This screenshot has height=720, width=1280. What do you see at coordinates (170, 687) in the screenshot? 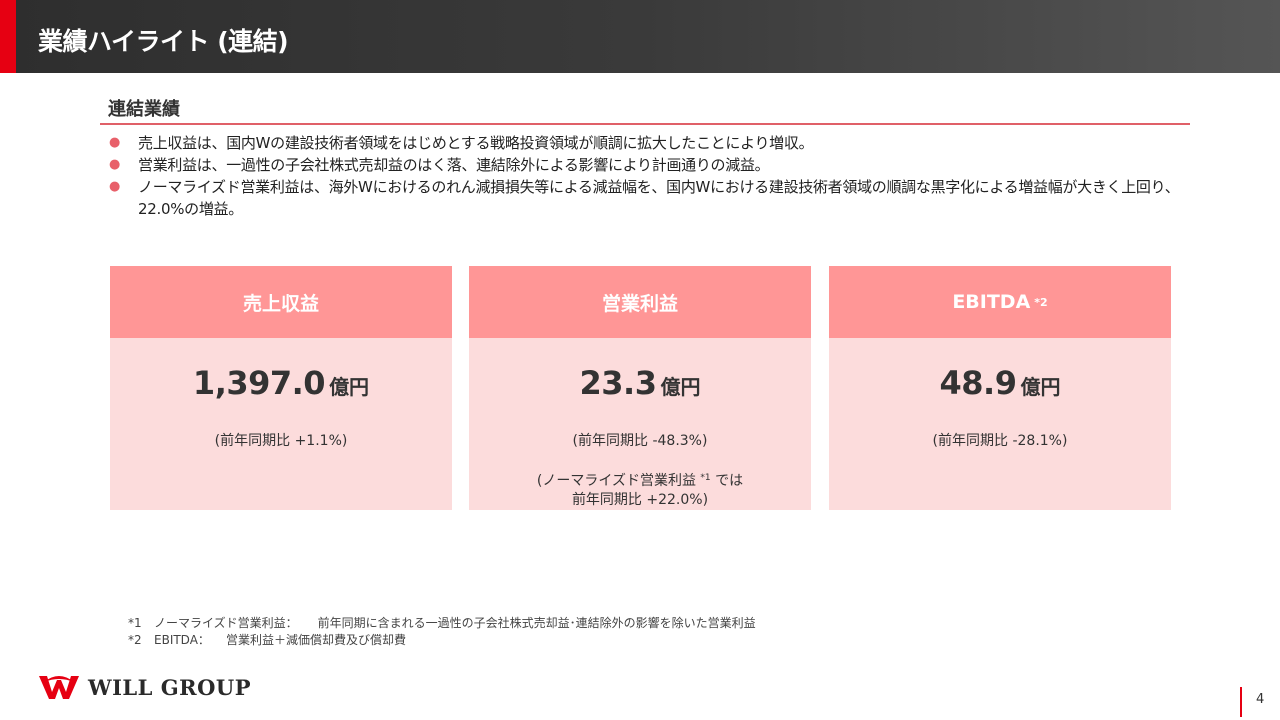
I see `logo-wordmark: WILL GROUP` at bounding box center [170, 687].